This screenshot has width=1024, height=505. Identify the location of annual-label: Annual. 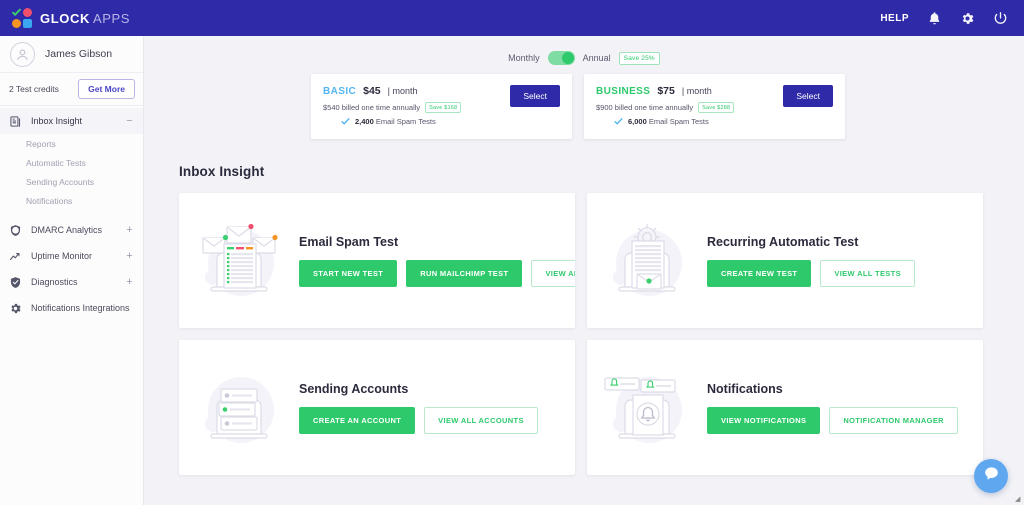
(597, 58).